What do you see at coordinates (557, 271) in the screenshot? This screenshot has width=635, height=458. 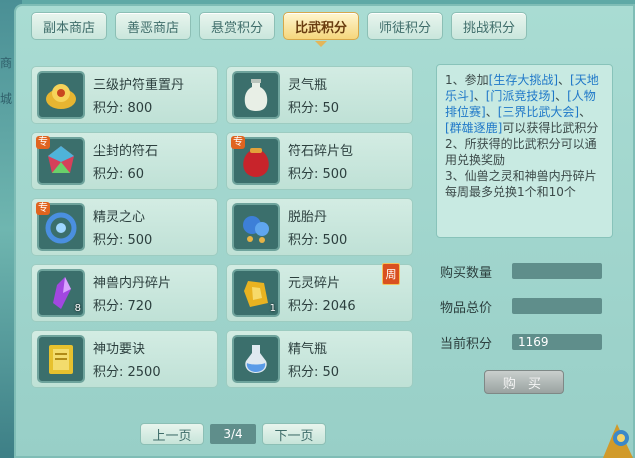 I see `quantity-input` at bounding box center [557, 271].